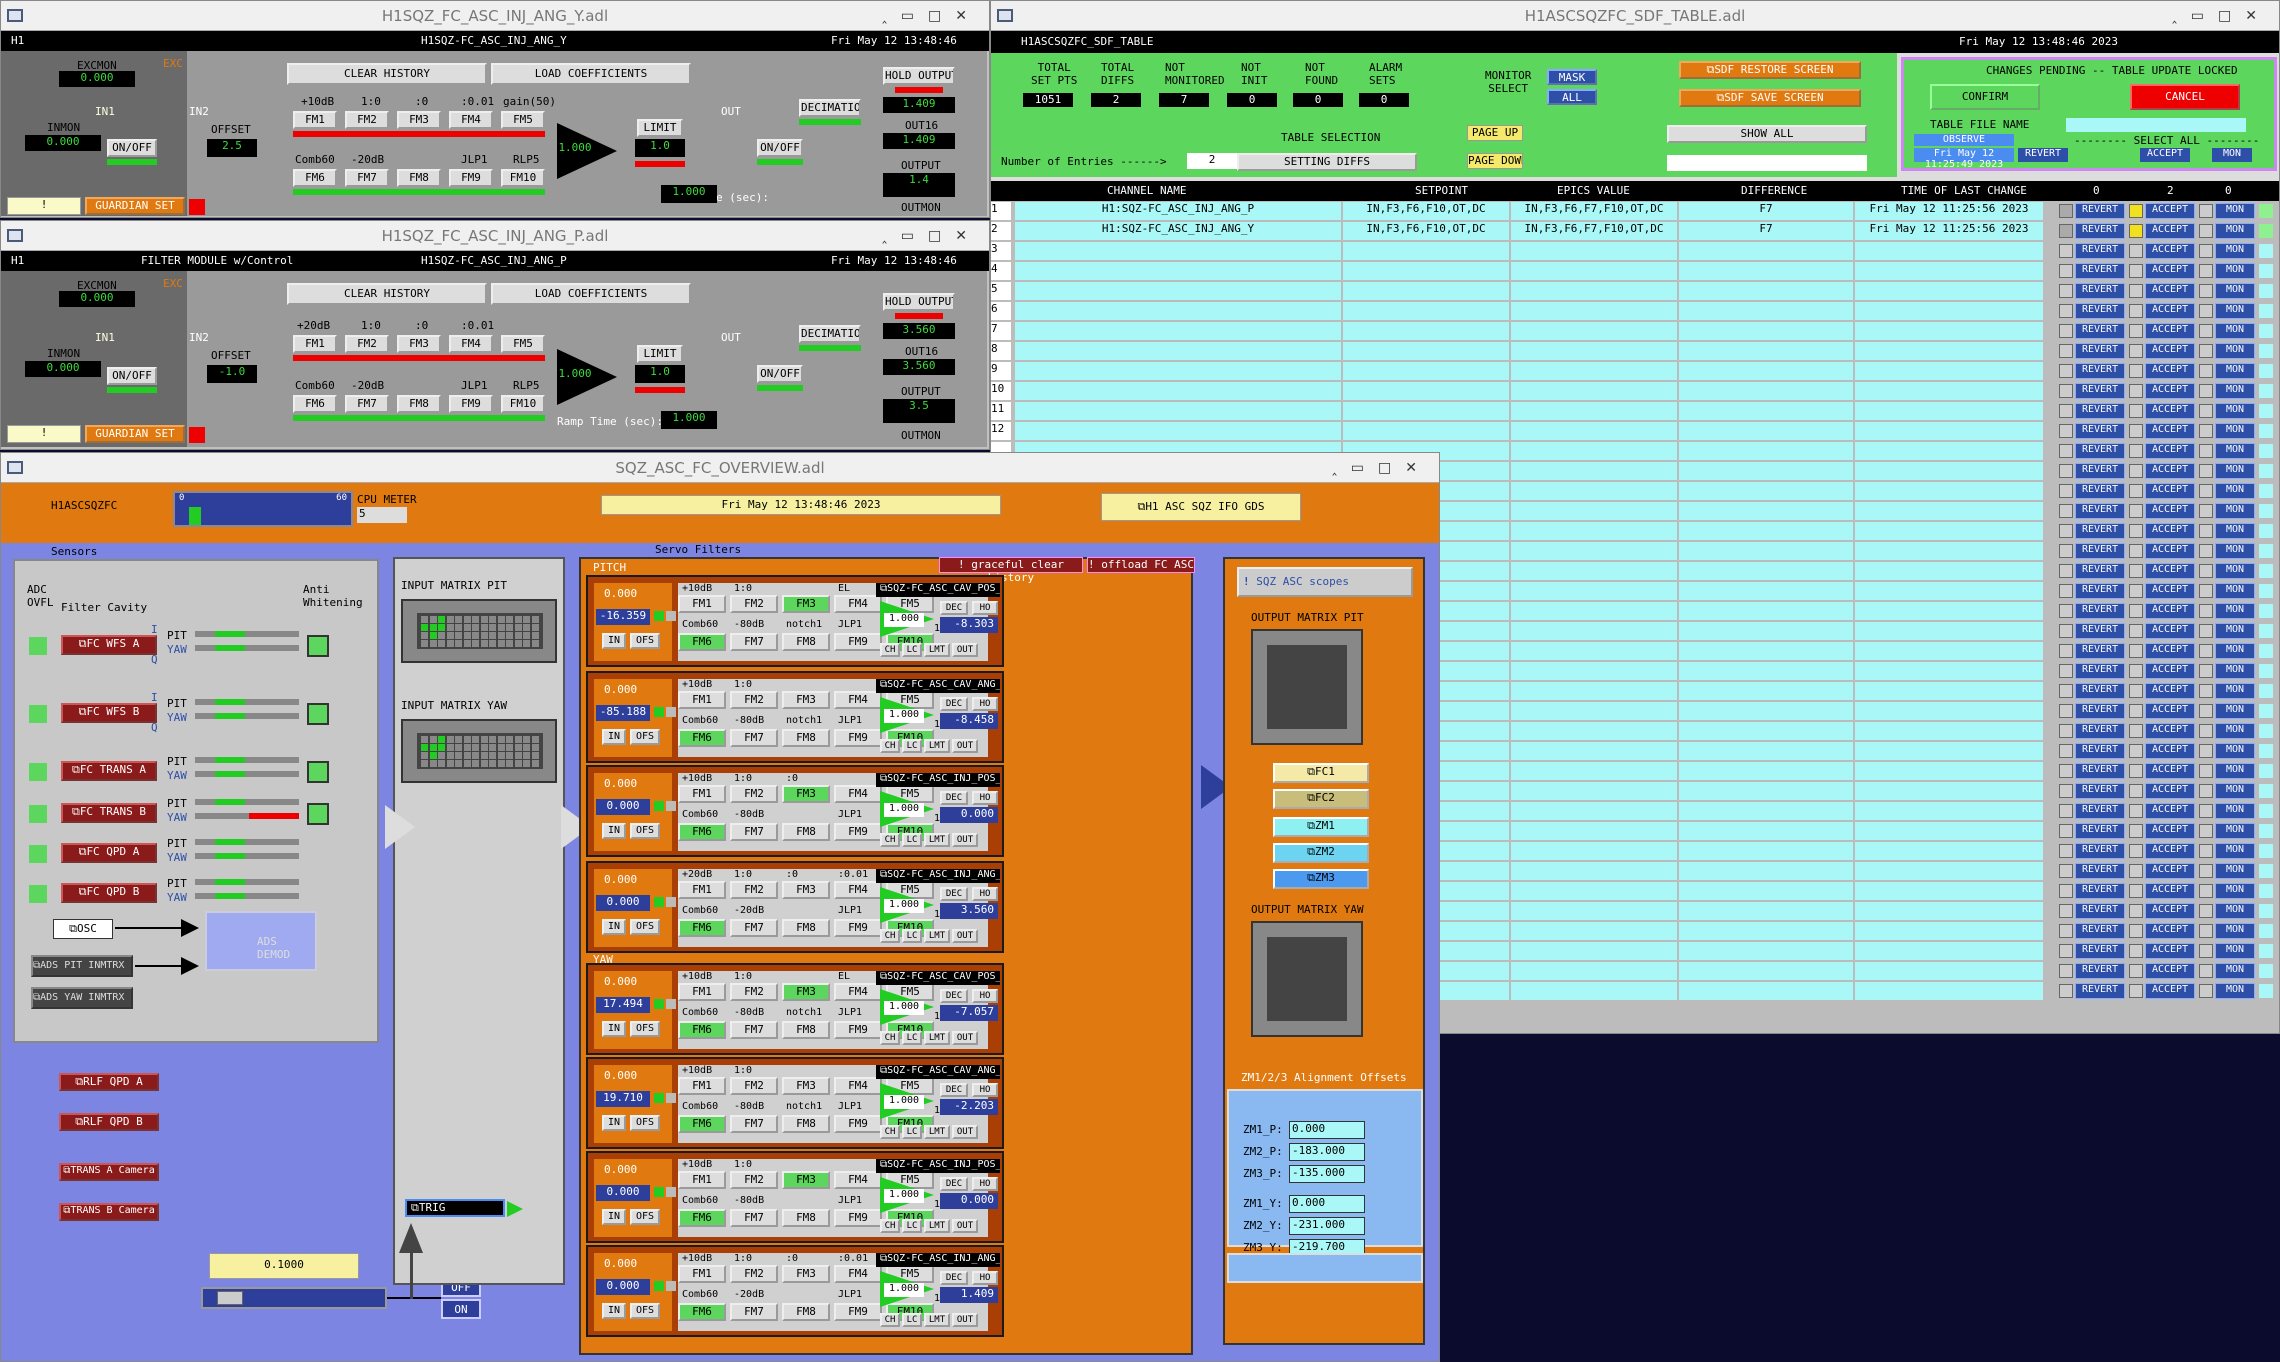 This screenshot has width=2280, height=1362. Describe the element at coordinates (495, 236) in the screenshot. I see `window-titlebar: H1SQZ_FC_ASC_INJ_ANG_P.adl ‸▭□✕` at that location.